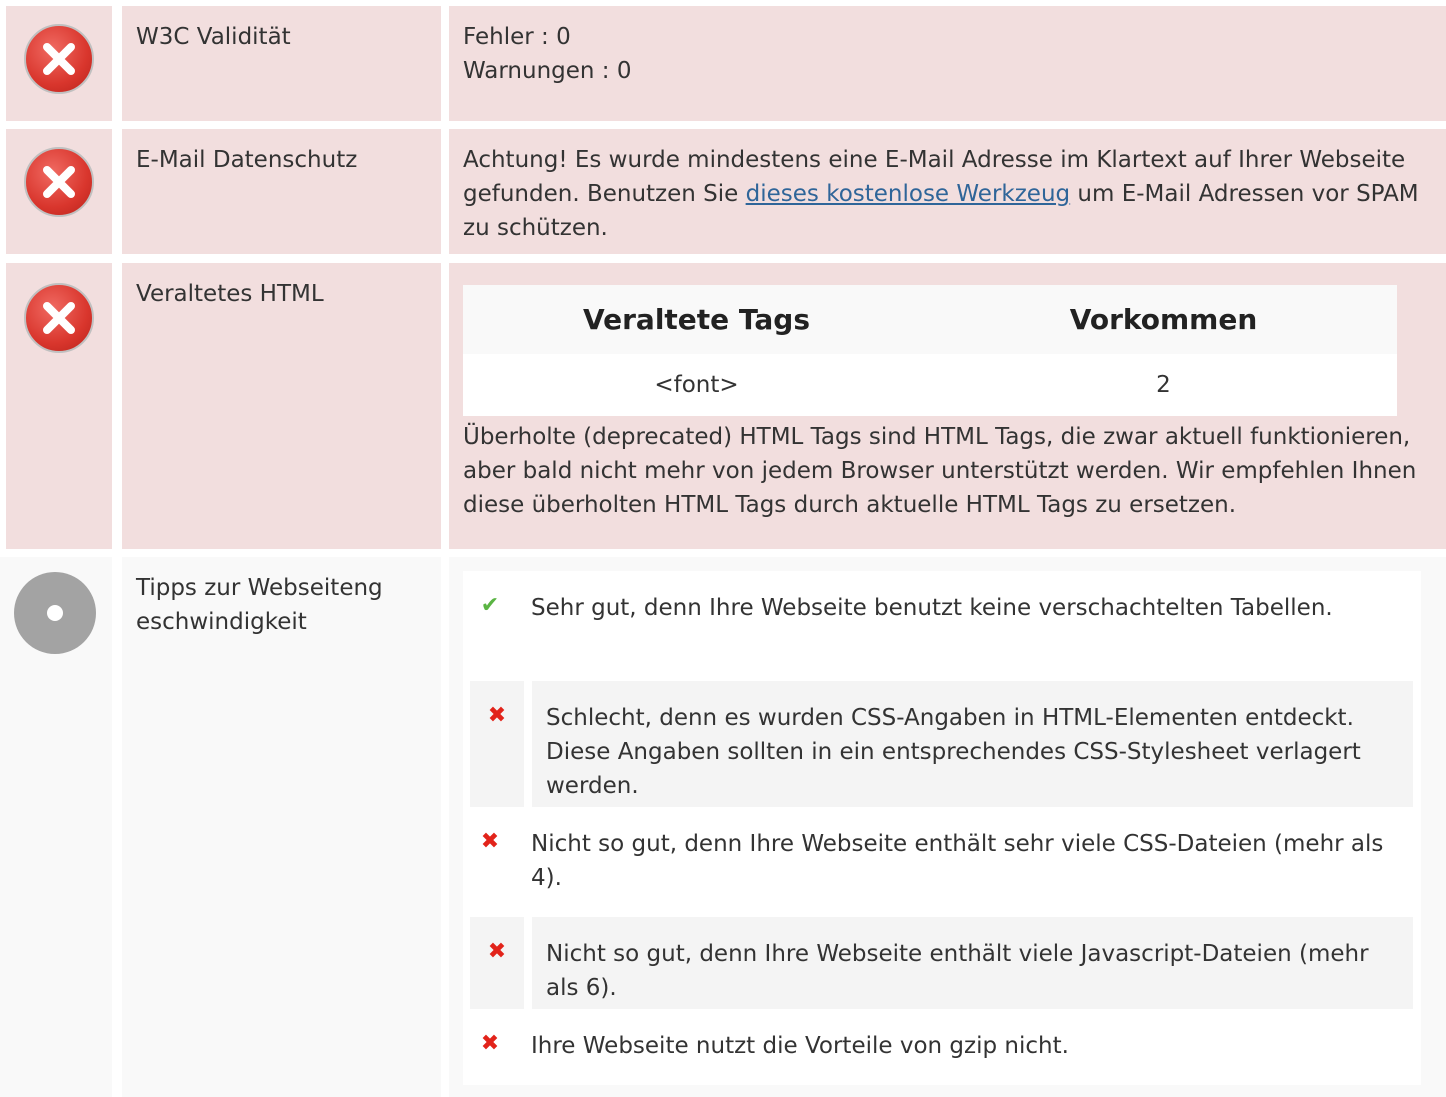 The width and height of the screenshot is (1446, 1097). I want to click on row-label: Veraltetes HTML, so click(281, 406).